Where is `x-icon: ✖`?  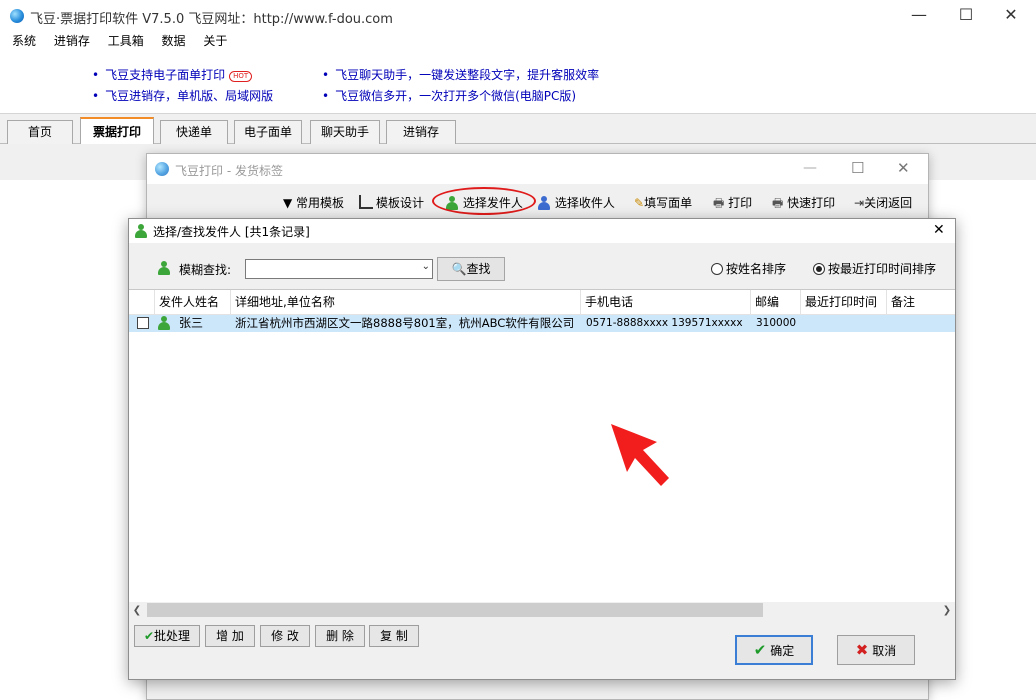 x-icon: ✖ is located at coordinates (862, 650).